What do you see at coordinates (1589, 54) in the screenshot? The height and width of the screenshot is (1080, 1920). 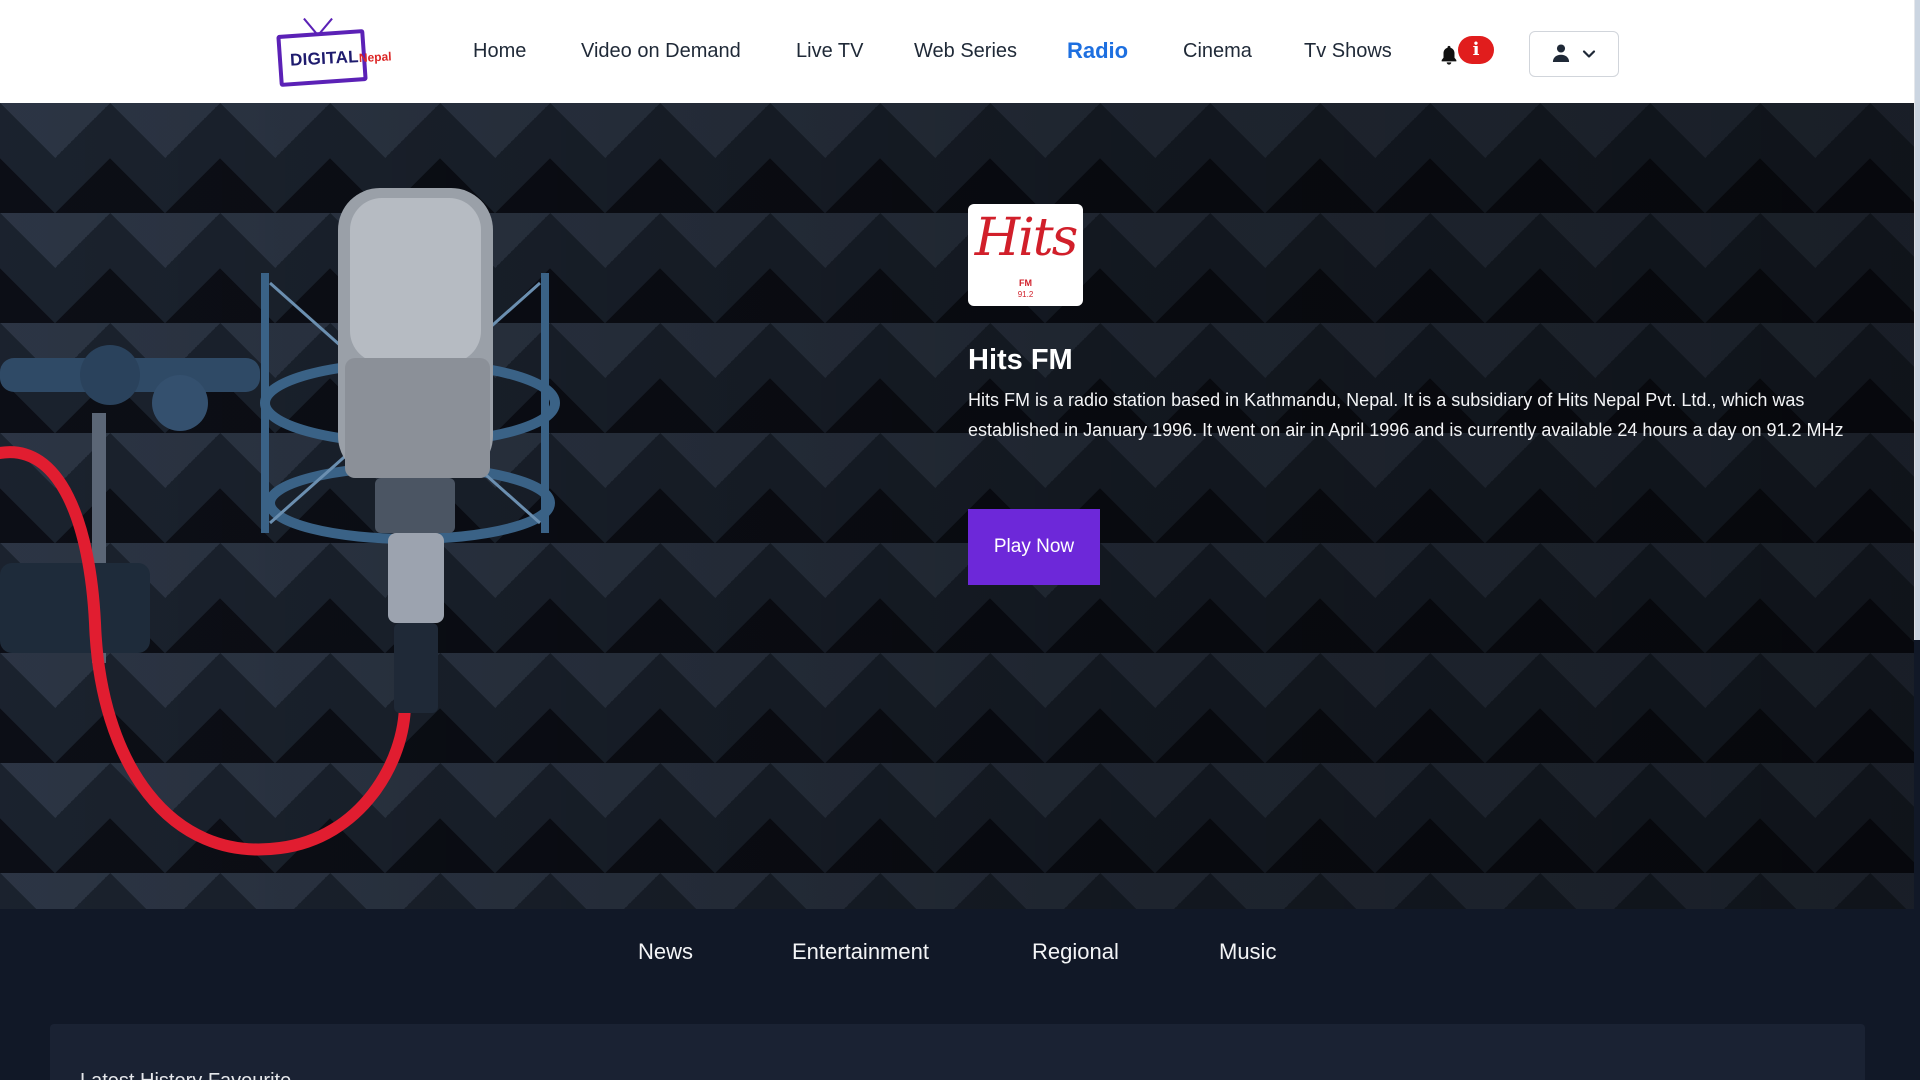 I see `chevron-down-icon` at bounding box center [1589, 54].